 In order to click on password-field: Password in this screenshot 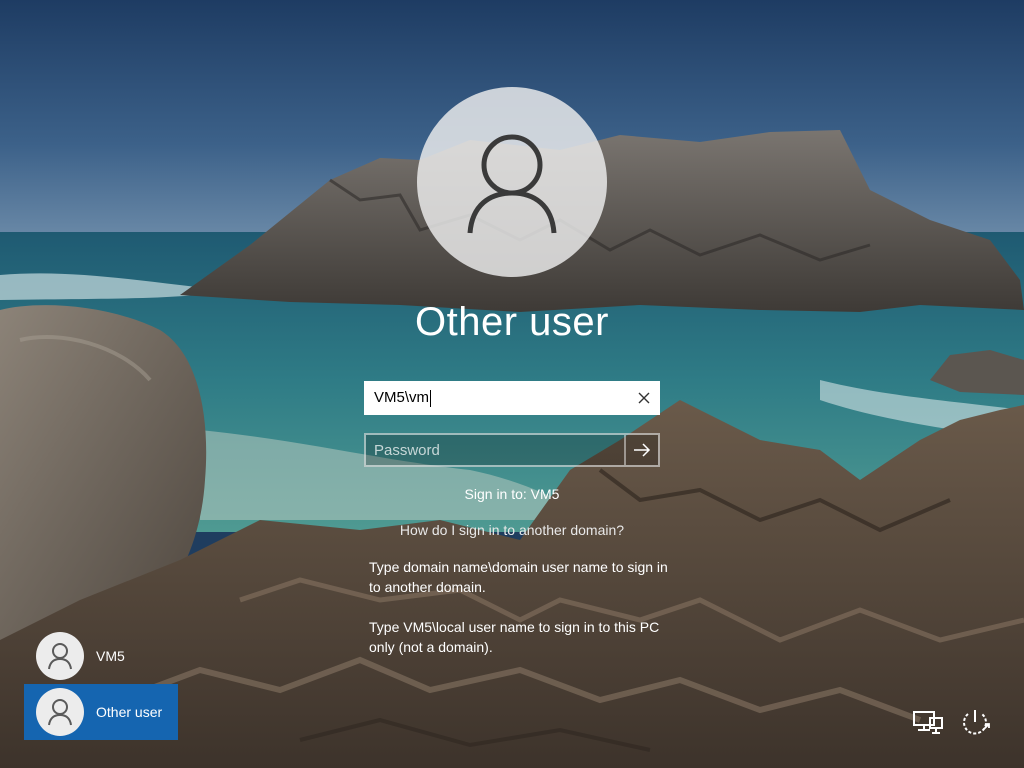, I will do `click(512, 450)`.